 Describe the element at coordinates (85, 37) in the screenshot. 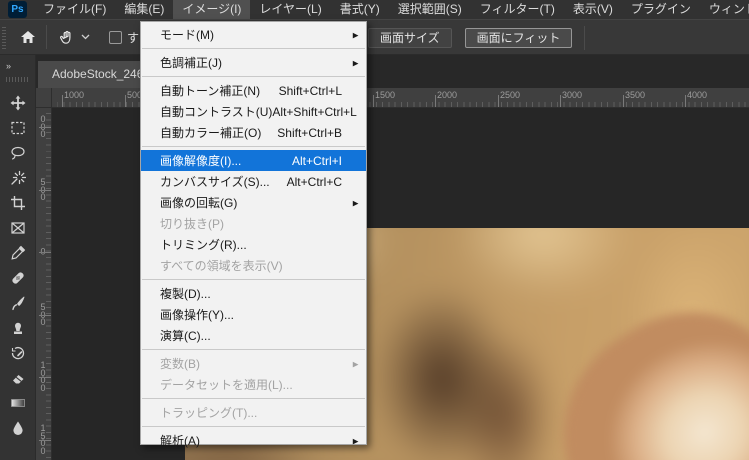

I see `chevron-down-icon` at that location.